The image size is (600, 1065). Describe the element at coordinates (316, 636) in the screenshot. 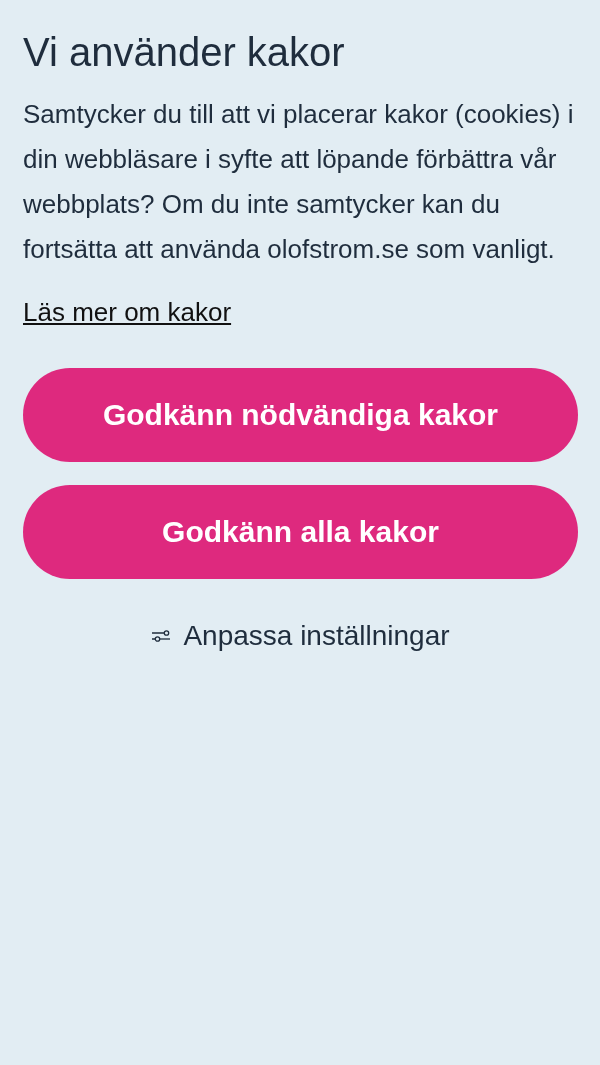

I see `customize-settings-button: Anpassa inställningar` at that location.